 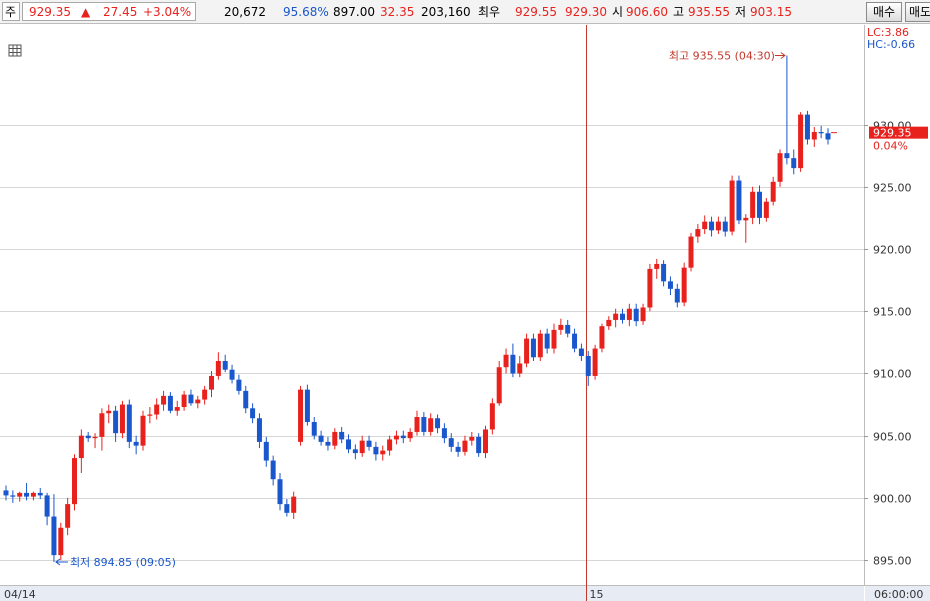 I want to click on change-arrow-icon: ▲, so click(x=86, y=12).